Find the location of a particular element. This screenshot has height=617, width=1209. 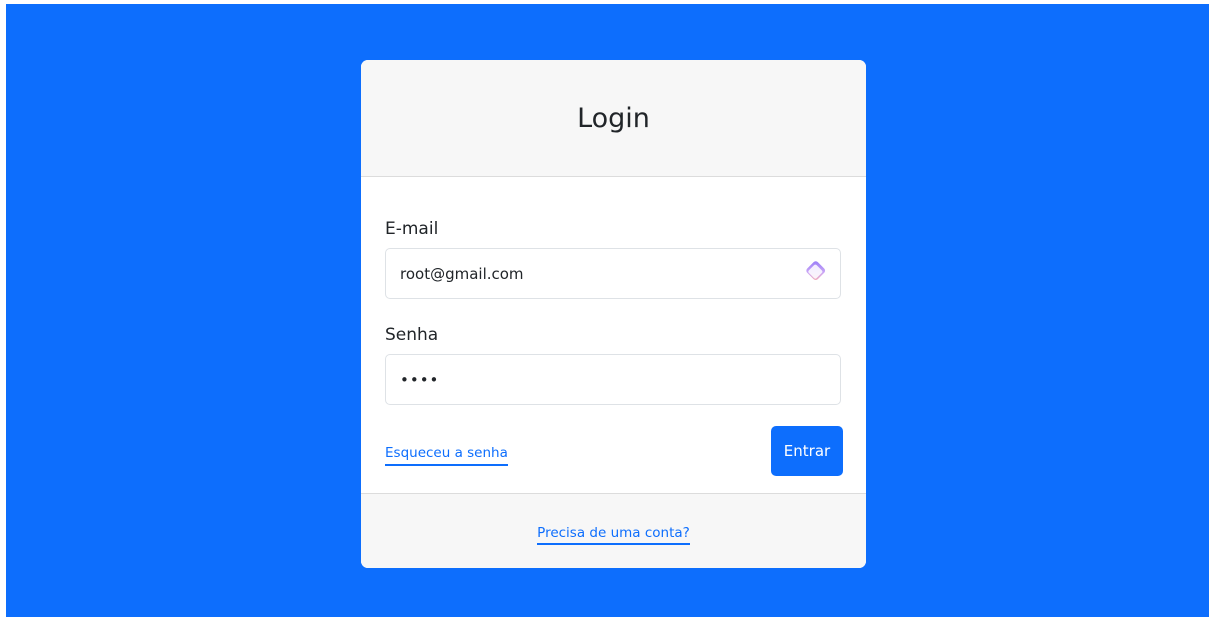

submit-button: Entrar is located at coordinates (807, 451).